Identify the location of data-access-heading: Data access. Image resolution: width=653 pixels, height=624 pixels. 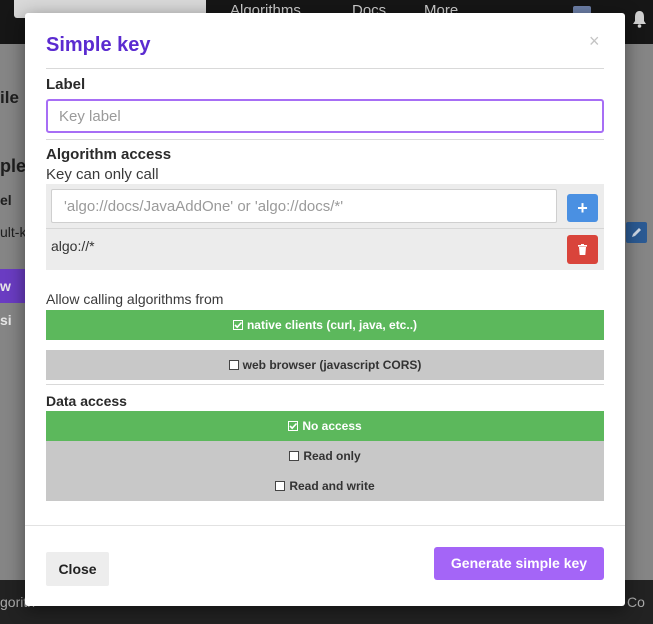
(86, 401).